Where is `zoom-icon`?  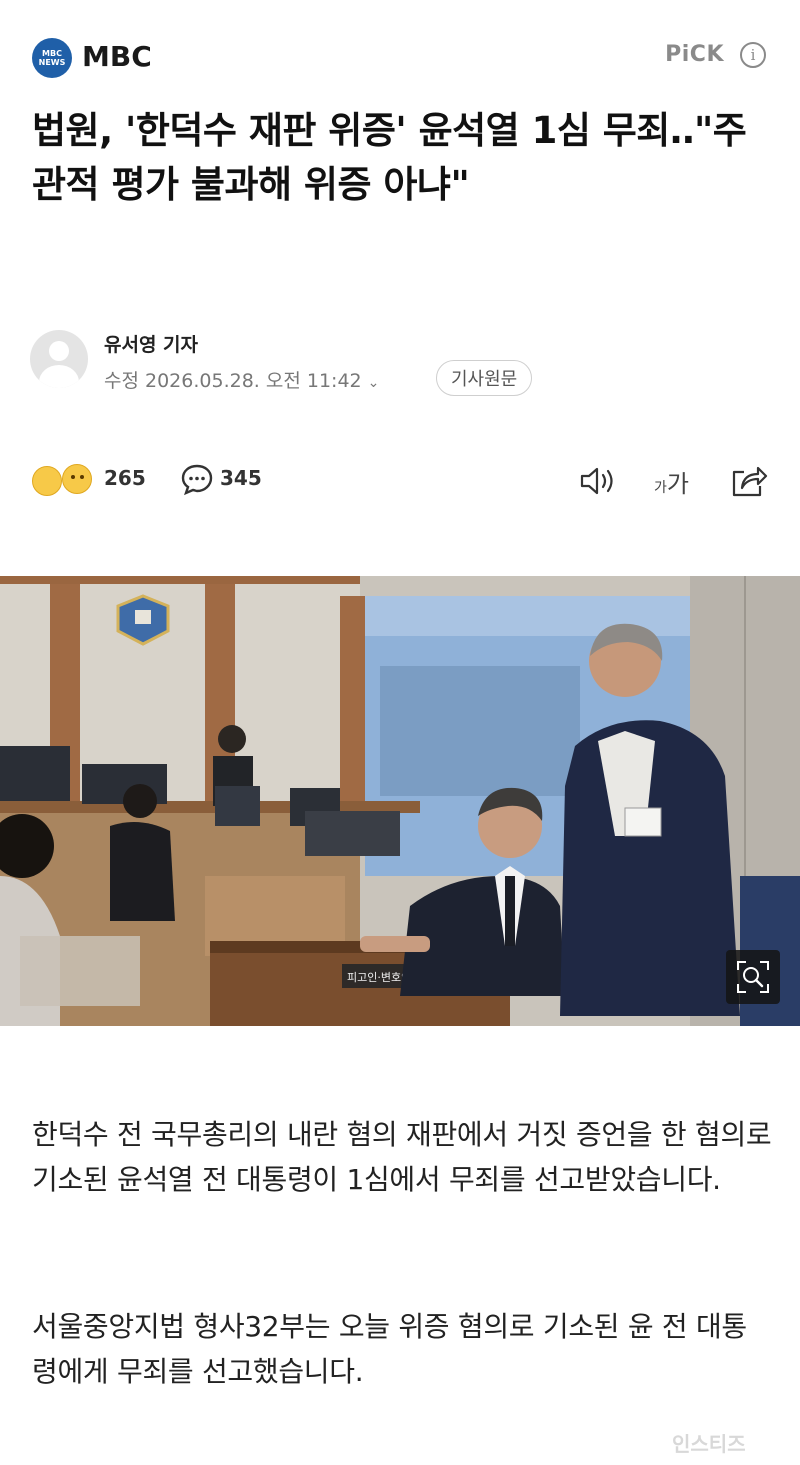 zoom-icon is located at coordinates (753, 977).